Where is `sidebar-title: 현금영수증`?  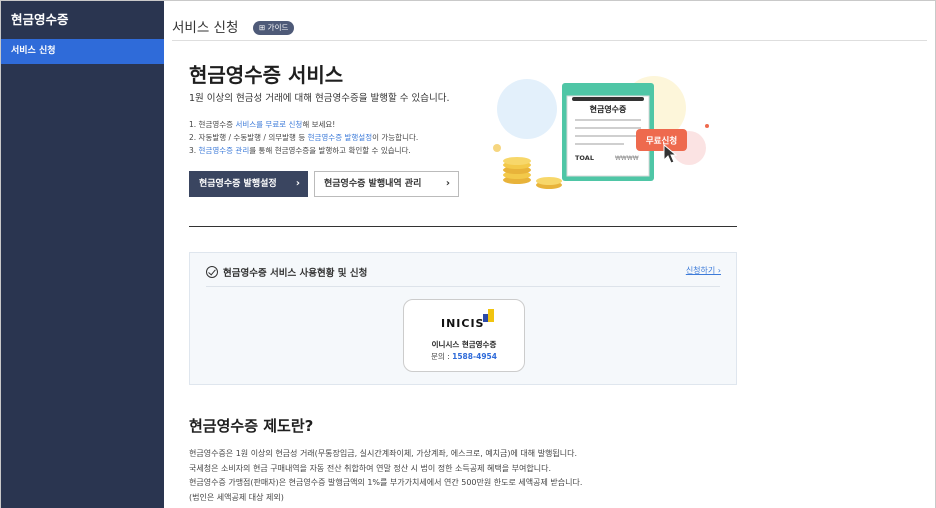
sidebar-title: 현금영수증 is located at coordinates (40, 19).